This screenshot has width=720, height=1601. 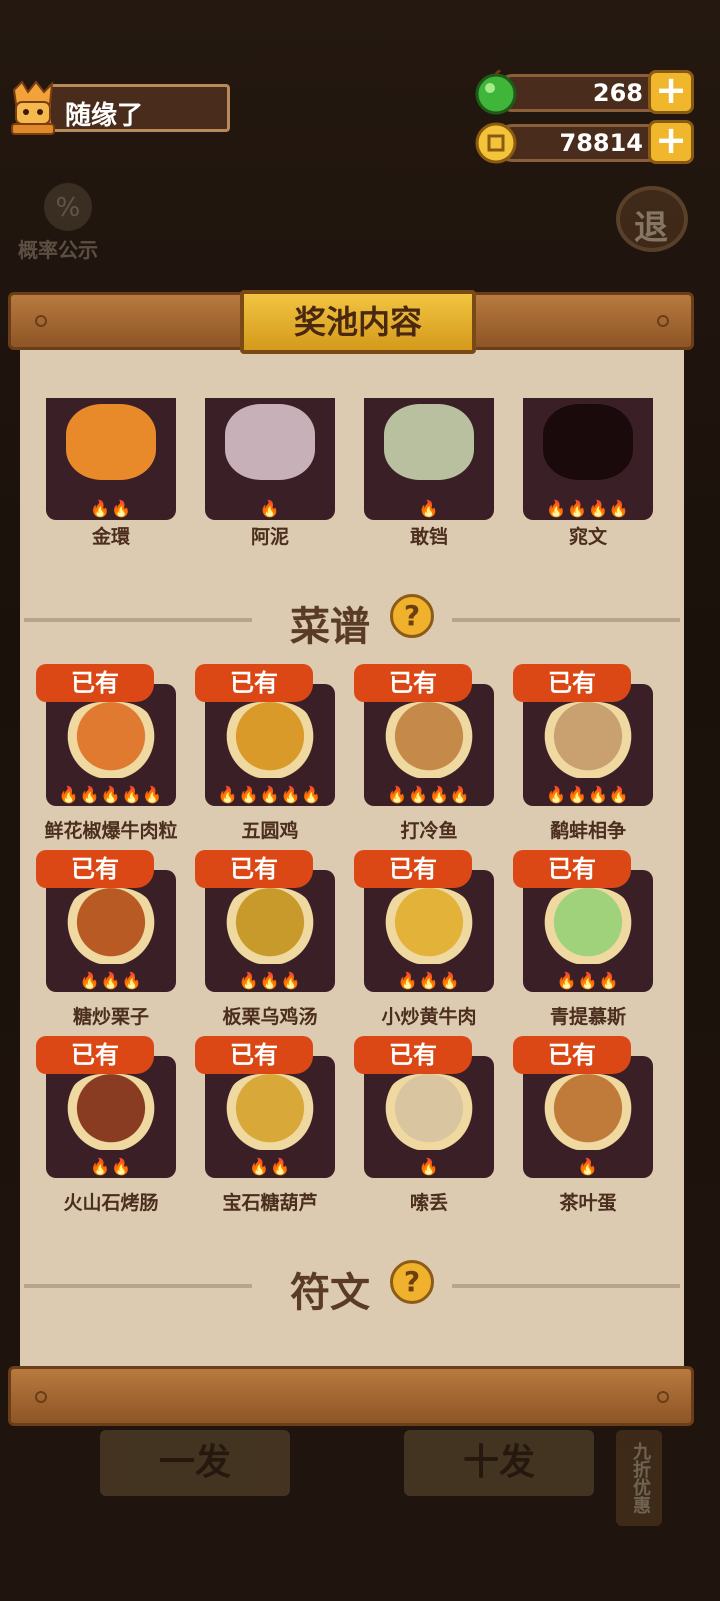 What do you see at coordinates (195, 1463) in the screenshot?
I see `single-draw-button: 一发` at bounding box center [195, 1463].